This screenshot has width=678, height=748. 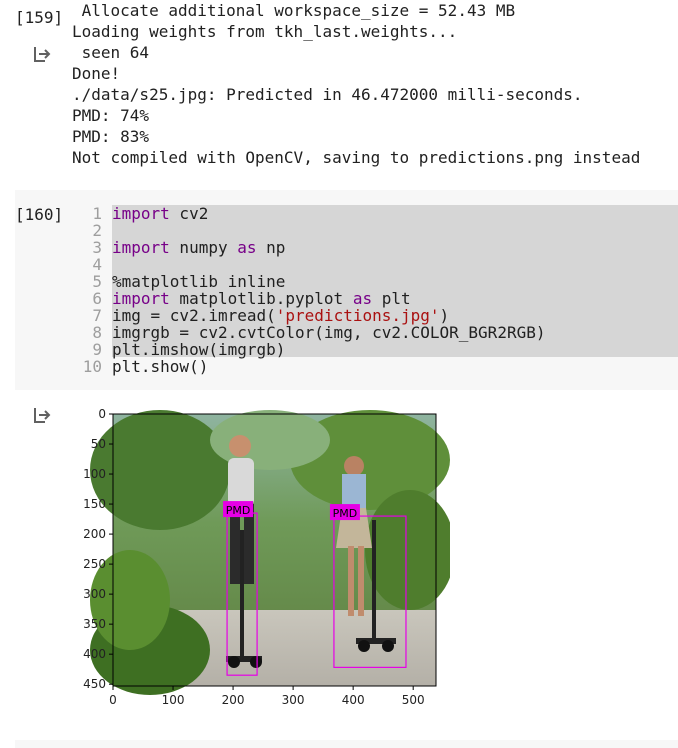 What do you see at coordinates (113, 700) in the screenshot?
I see `x-tick-label: 0` at bounding box center [113, 700].